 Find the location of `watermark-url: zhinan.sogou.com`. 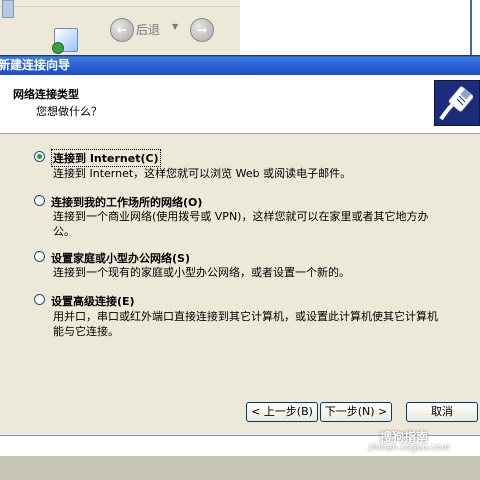

watermark-url: zhinan.sogou.com is located at coordinates (409, 448).